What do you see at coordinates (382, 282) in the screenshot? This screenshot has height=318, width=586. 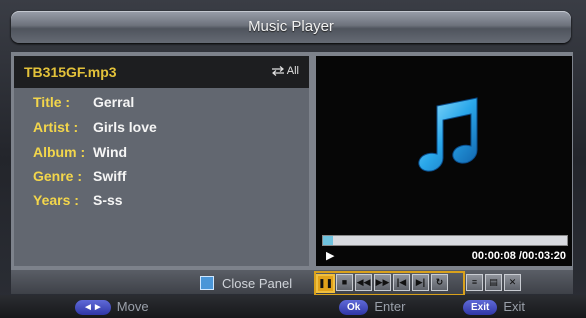 I see `fast-forward-icon: ▶▶` at bounding box center [382, 282].